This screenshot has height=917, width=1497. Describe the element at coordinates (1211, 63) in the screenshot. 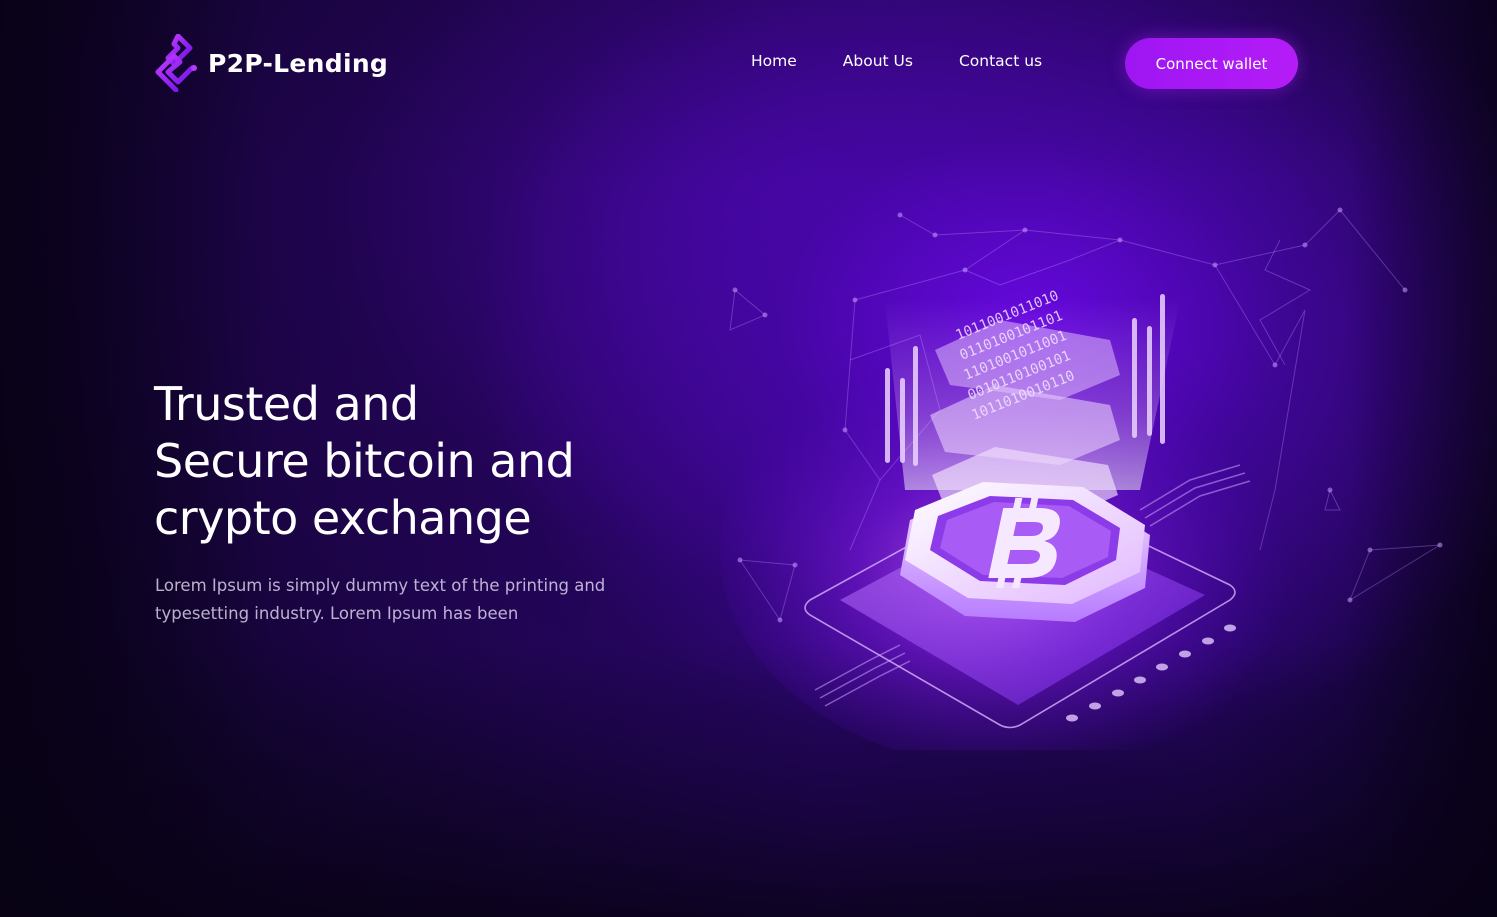

I see `connect-wallet-button: Connect wallet` at that location.